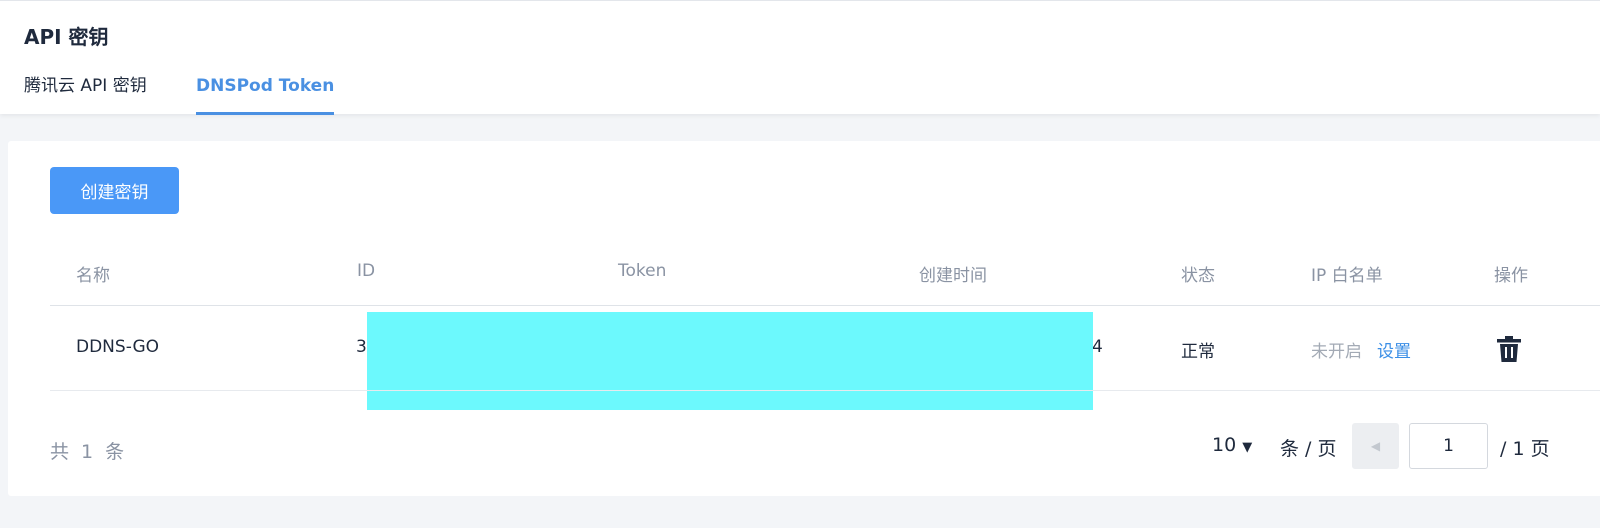 This screenshot has width=1600, height=528. Describe the element at coordinates (1509, 349) in the screenshot. I see `trash-icon` at that location.